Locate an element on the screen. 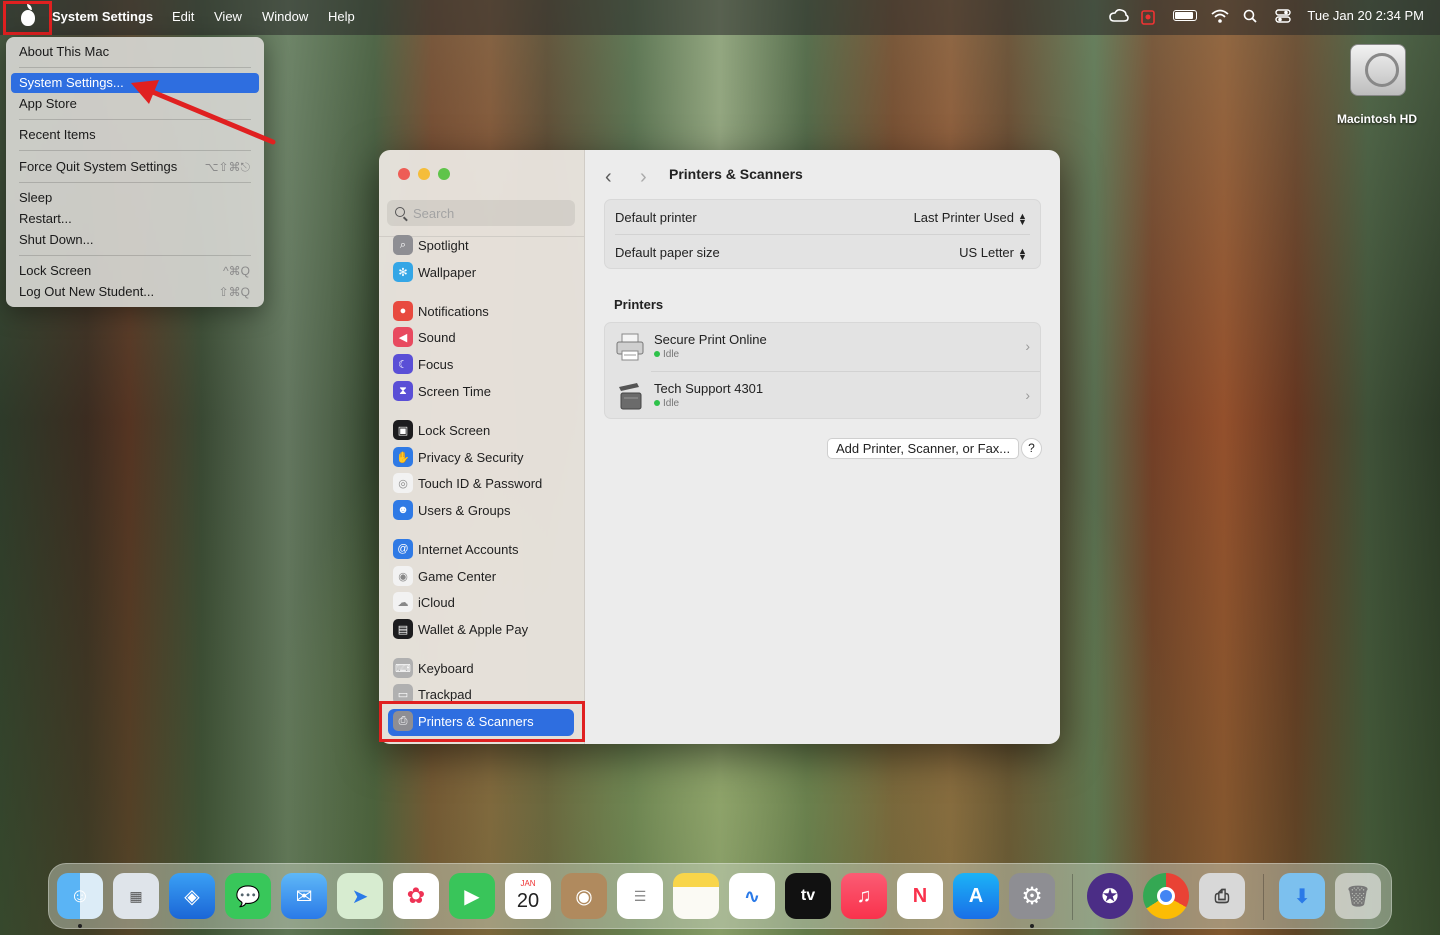  reminders-icon: ☰ is located at coordinates (640, 896).